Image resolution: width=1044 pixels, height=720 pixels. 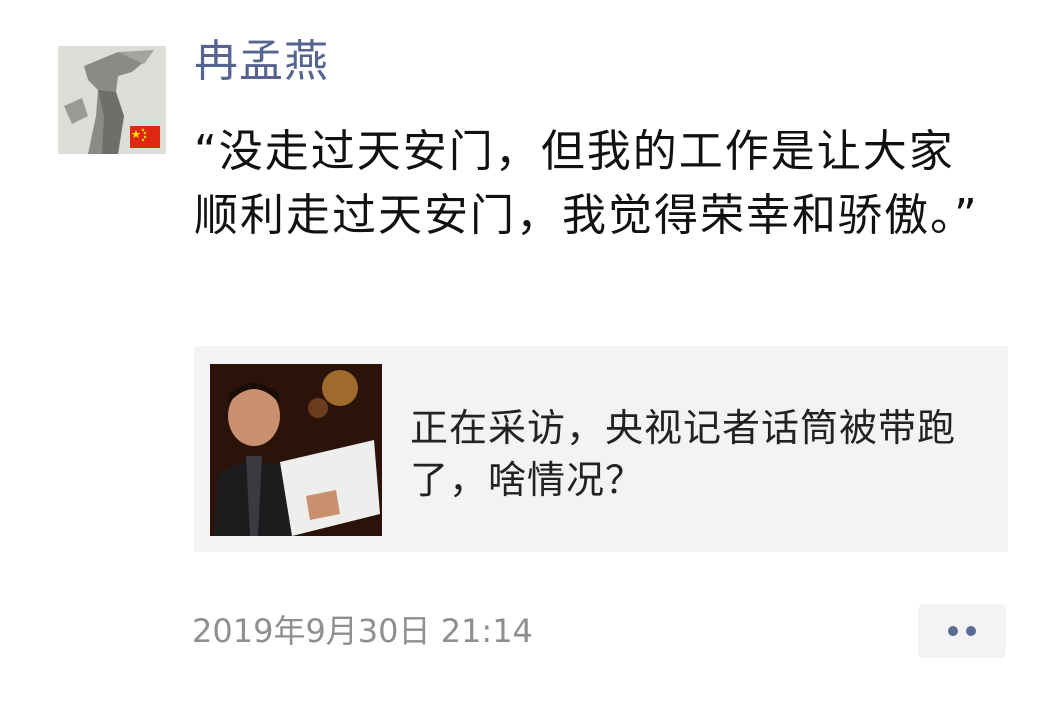 I want to click on link-title: 正在采访，央视记者话筒被带跑了，啥情况？, so click(x=683, y=454).